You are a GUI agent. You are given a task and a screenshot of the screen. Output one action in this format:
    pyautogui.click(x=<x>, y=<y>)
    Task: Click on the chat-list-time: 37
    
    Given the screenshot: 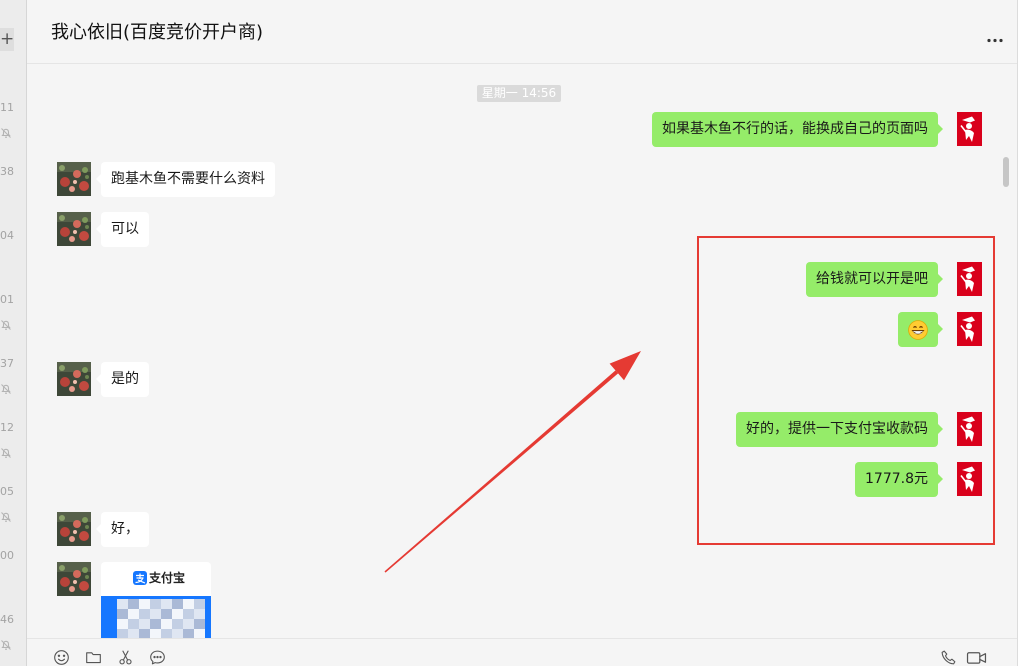 What is the action you would take?
    pyautogui.click(x=7, y=363)
    